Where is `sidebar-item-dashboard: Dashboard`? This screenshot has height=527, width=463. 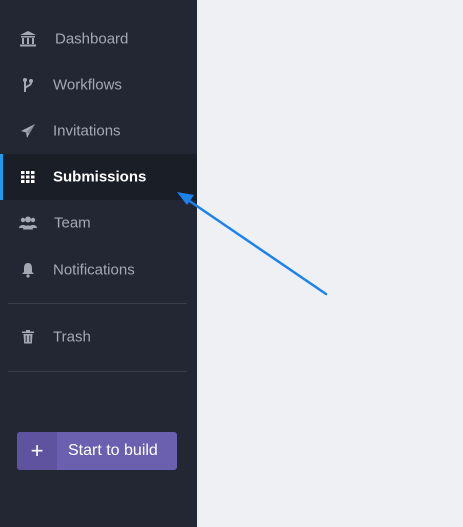 sidebar-item-dashboard: Dashboard is located at coordinates (98, 39).